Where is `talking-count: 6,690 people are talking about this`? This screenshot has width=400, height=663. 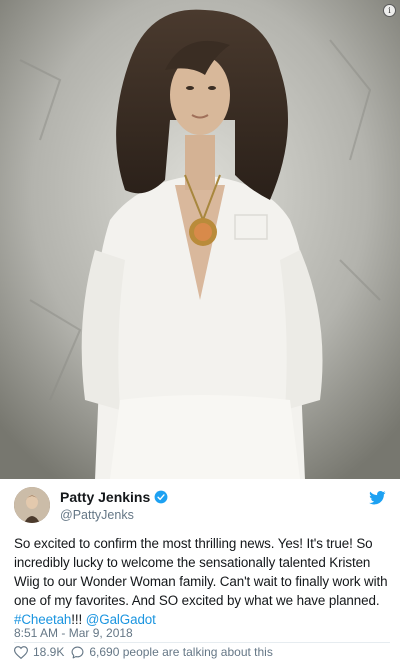
talking-count: 6,690 people are talking about this is located at coordinates (180, 652).